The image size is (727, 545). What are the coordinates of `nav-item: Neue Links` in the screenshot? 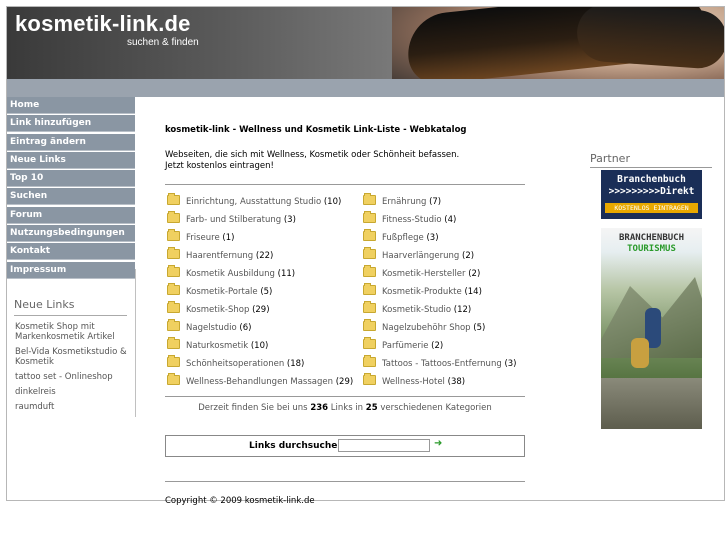 It's located at (71, 160).